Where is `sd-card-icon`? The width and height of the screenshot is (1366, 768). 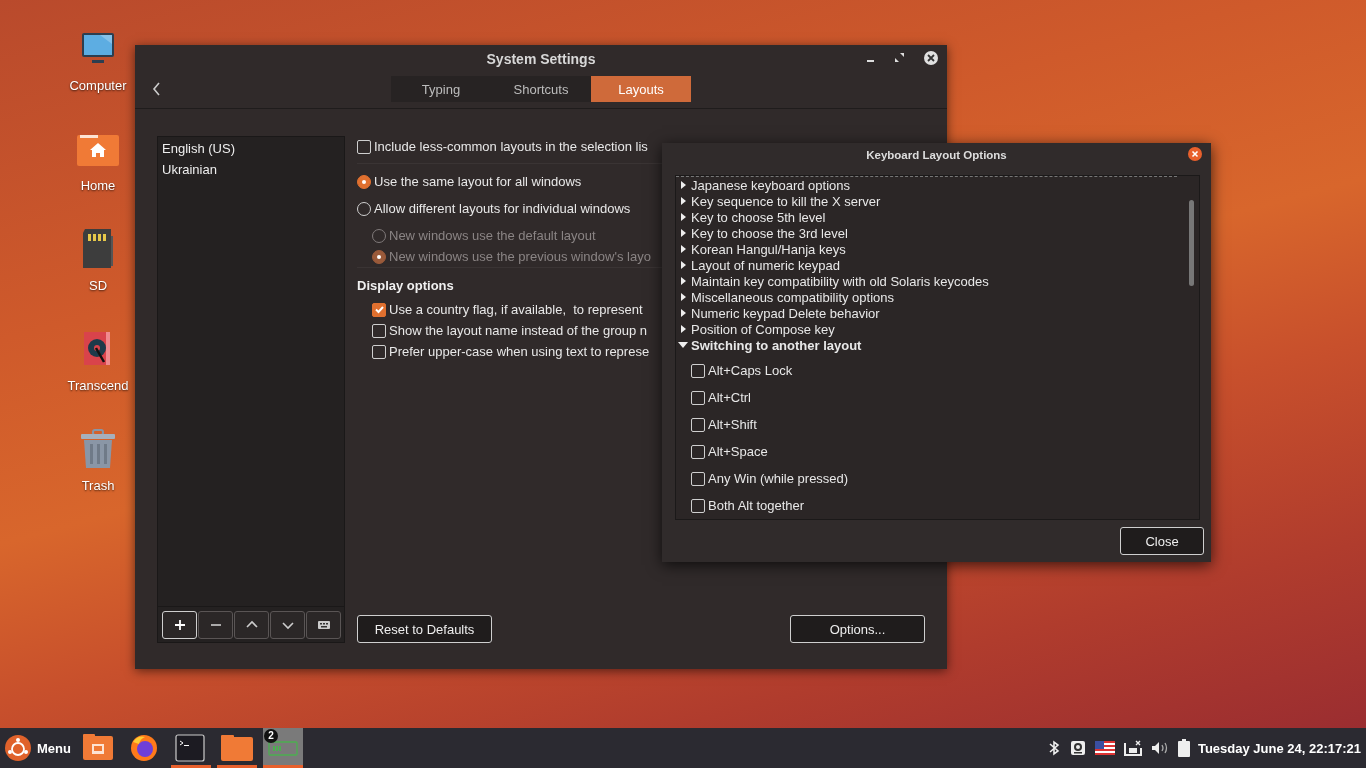
sd-card-icon is located at coordinates (98, 249).